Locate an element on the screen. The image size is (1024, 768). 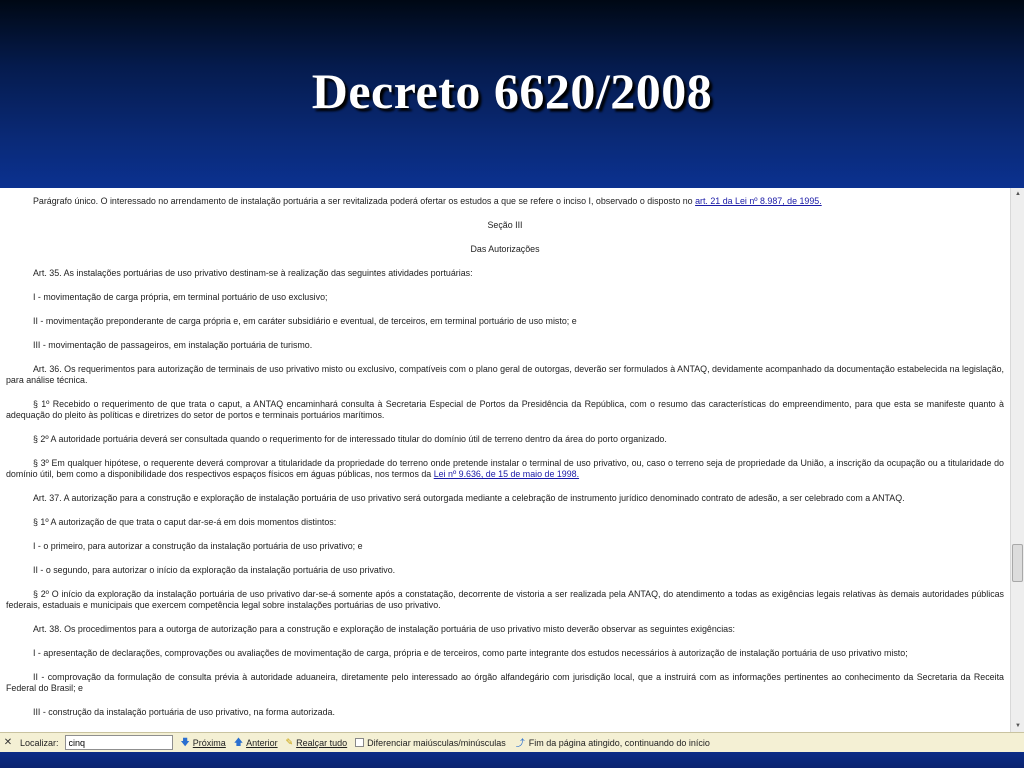
find-input is located at coordinates (118, 742).